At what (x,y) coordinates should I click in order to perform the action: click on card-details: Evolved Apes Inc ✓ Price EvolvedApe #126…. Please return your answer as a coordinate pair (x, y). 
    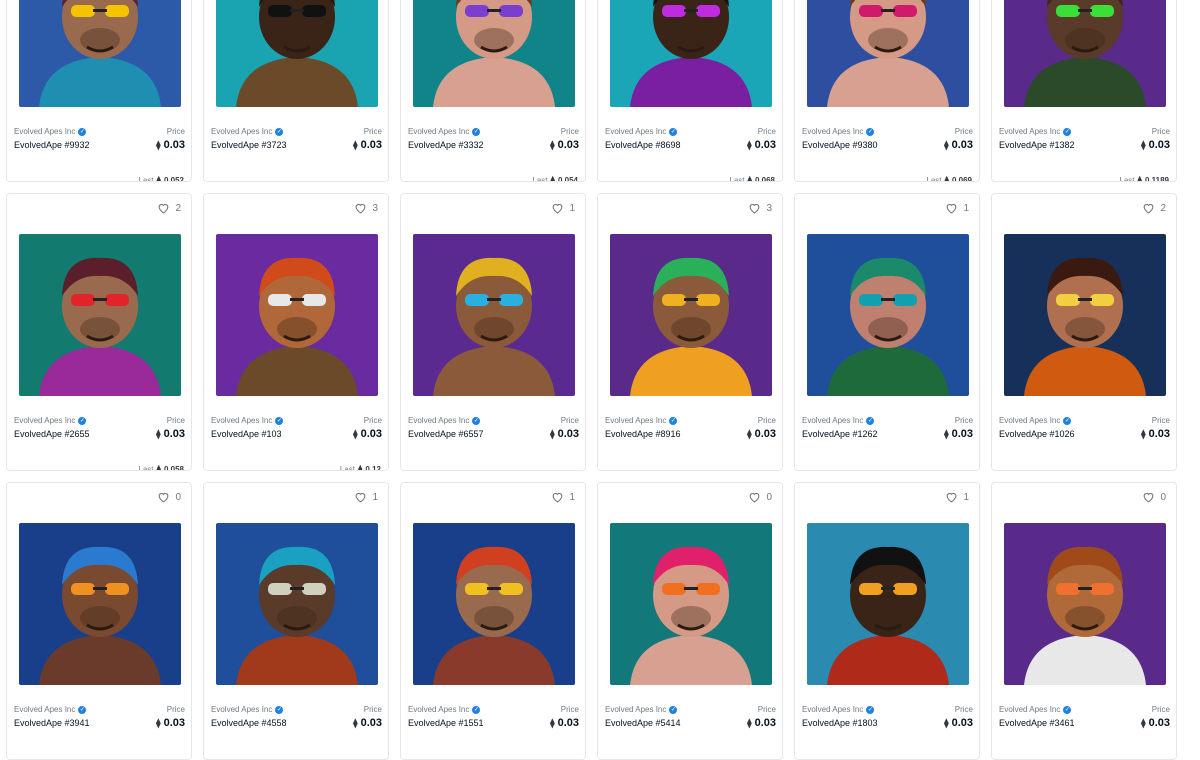
    Looking at the image, I should click on (887, 428).